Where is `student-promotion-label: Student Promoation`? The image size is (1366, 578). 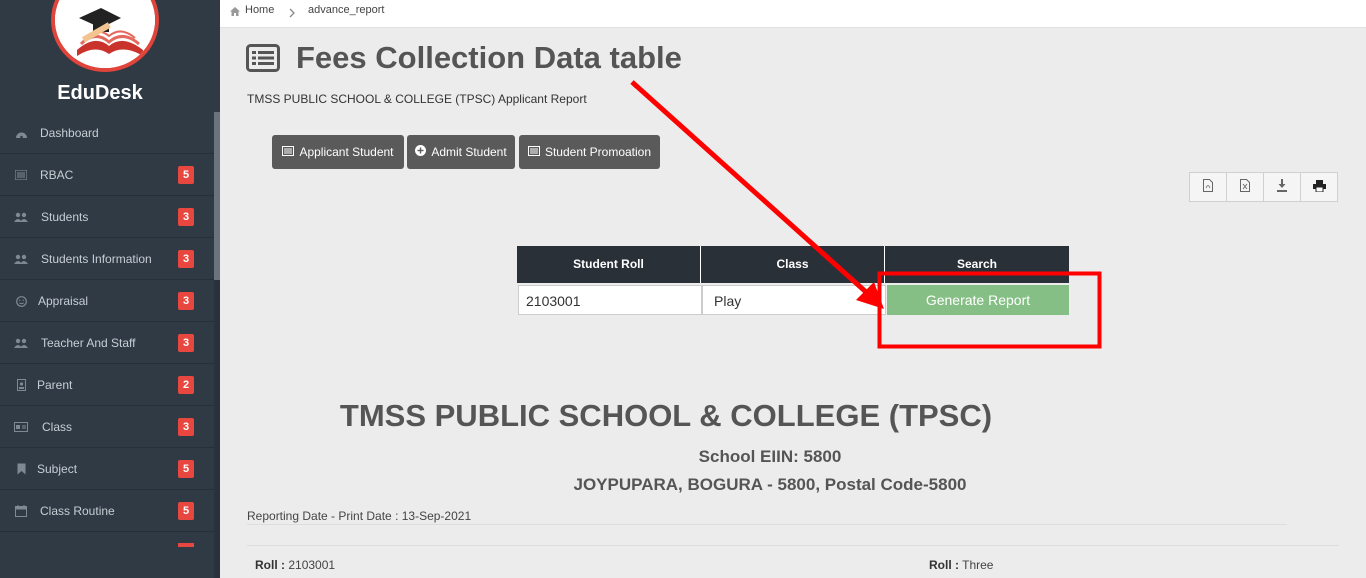 student-promotion-label: Student Promoation is located at coordinates (598, 152).